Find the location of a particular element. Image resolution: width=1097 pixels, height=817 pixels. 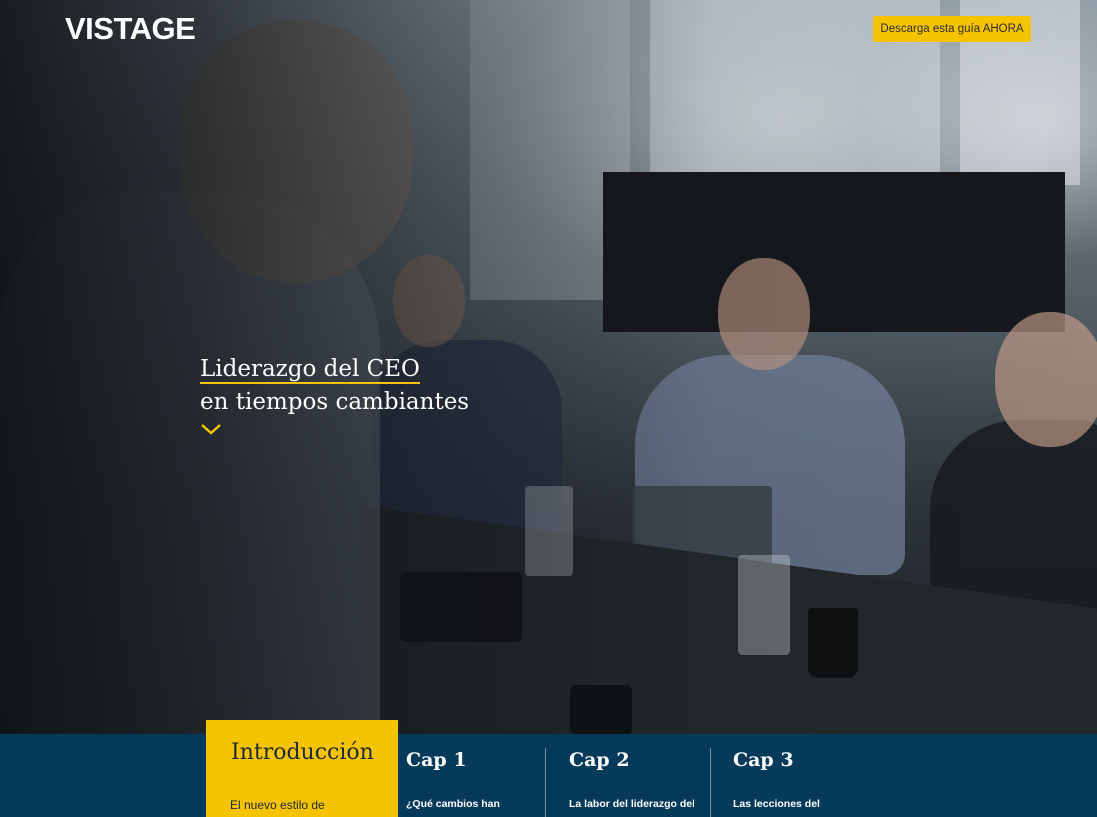

vistage-logo: VISTAGE is located at coordinates (130, 29).